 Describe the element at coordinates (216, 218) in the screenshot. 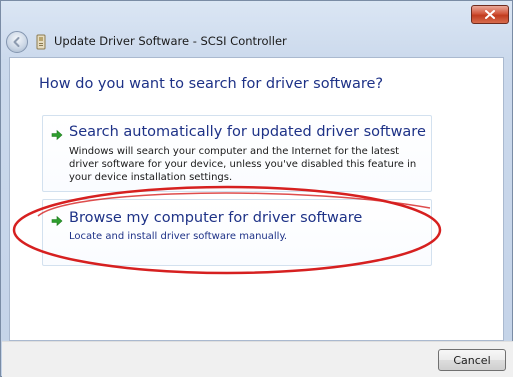

I see `option-title: Browse my computer for driver software` at that location.